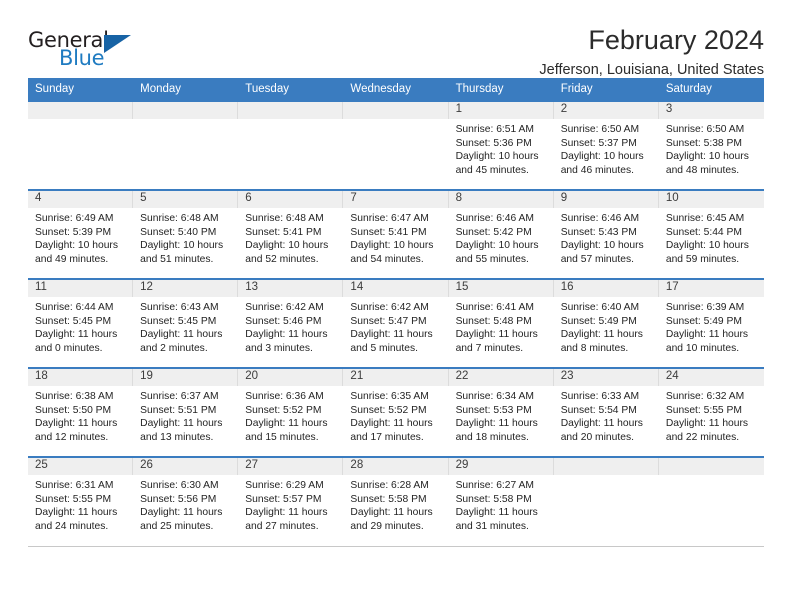 The image size is (792, 612). I want to click on day-number: 24, so click(711, 377).